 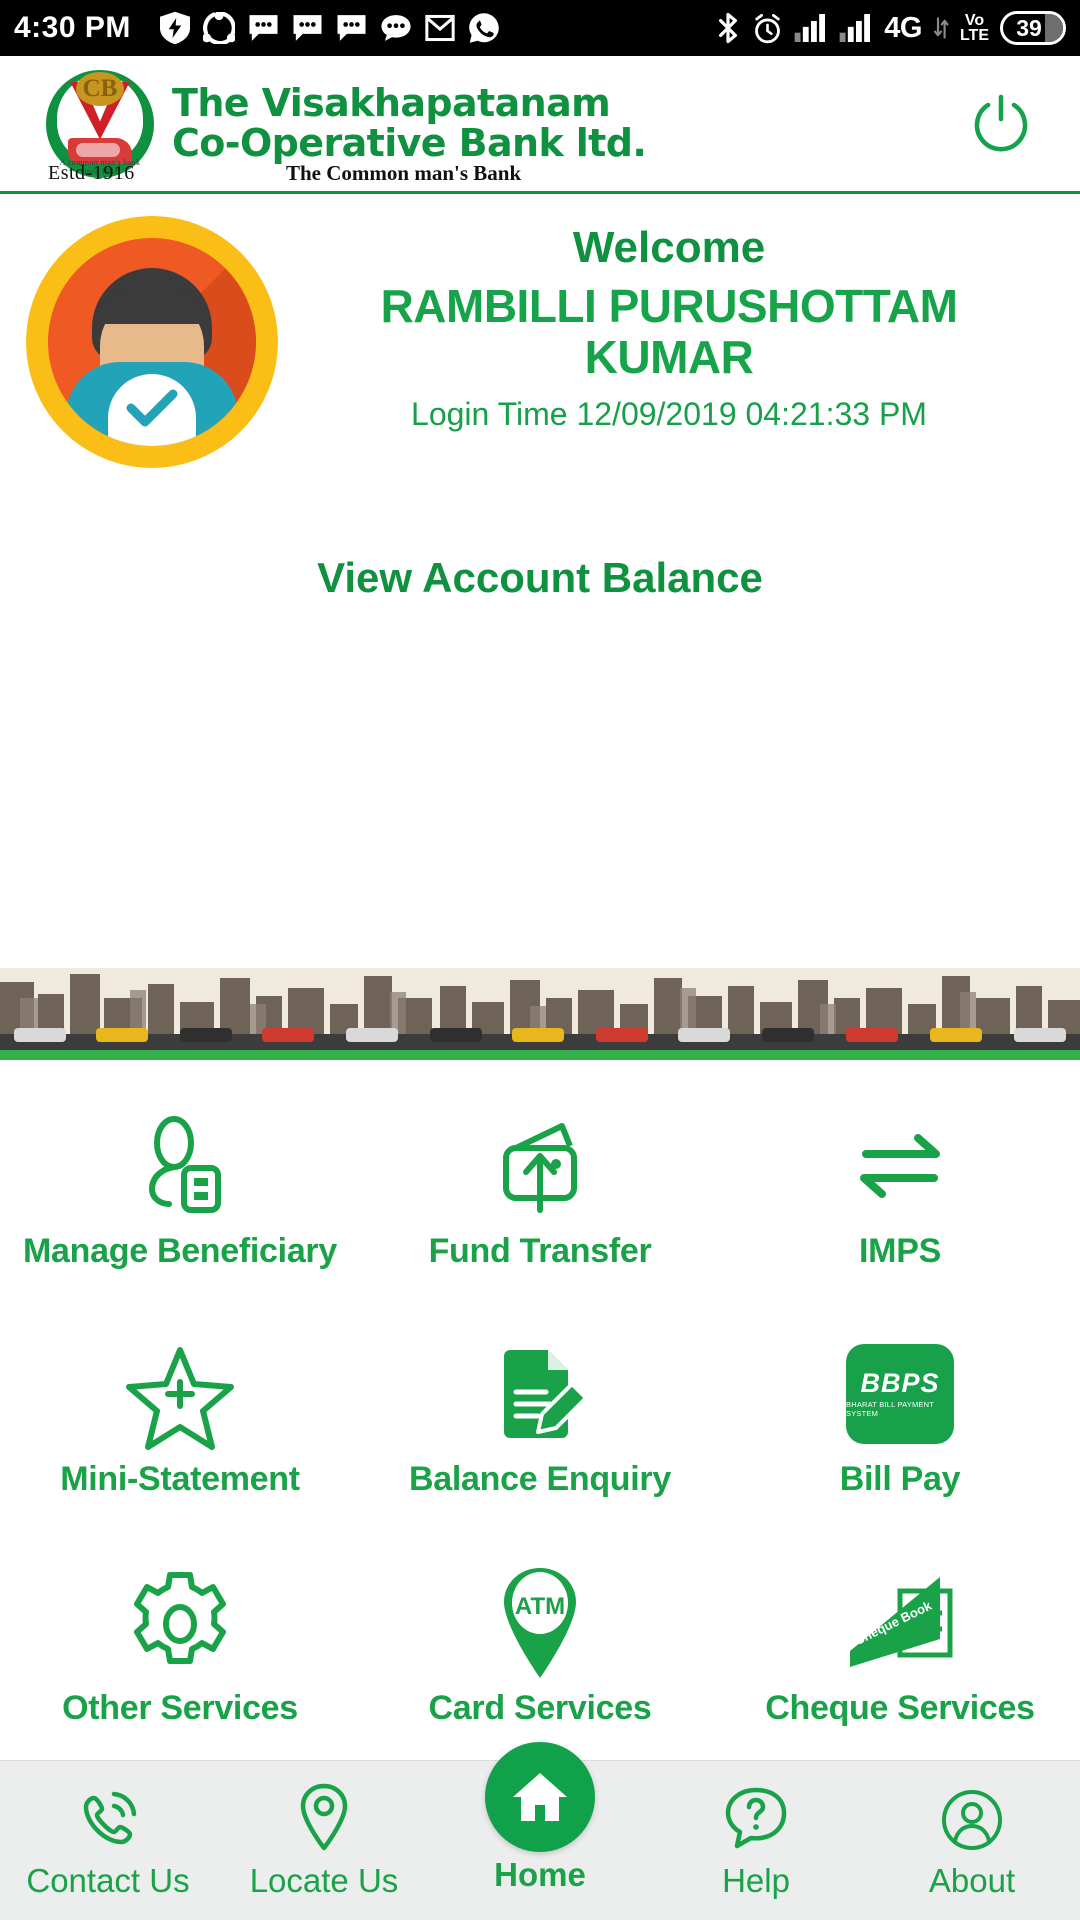 What do you see at coordinates (669, 331) in the screenshot?
I see `user-name: RAMBILLI PURUSHOTTAM KUMAR` at bounding box center [669, 331].